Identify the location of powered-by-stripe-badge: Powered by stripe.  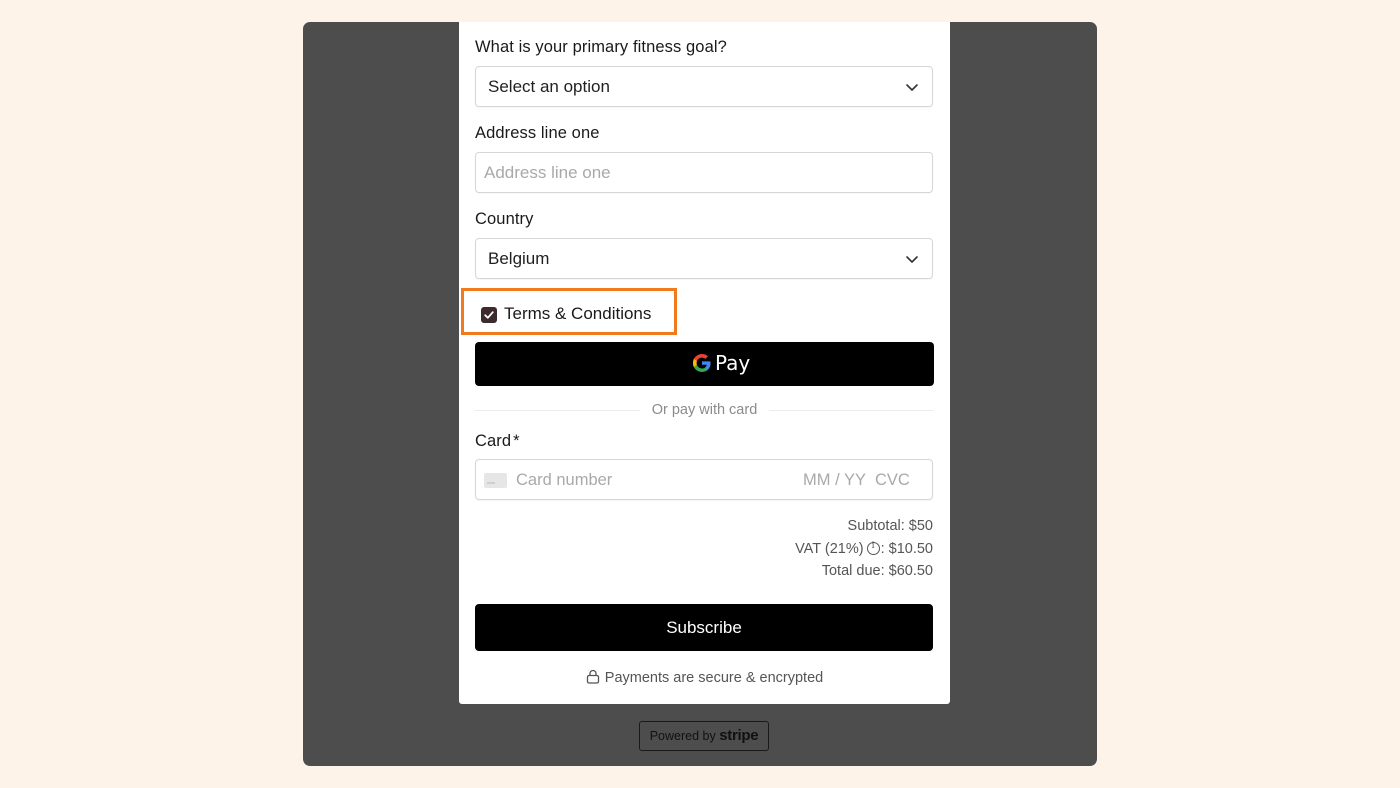
(704, 736).